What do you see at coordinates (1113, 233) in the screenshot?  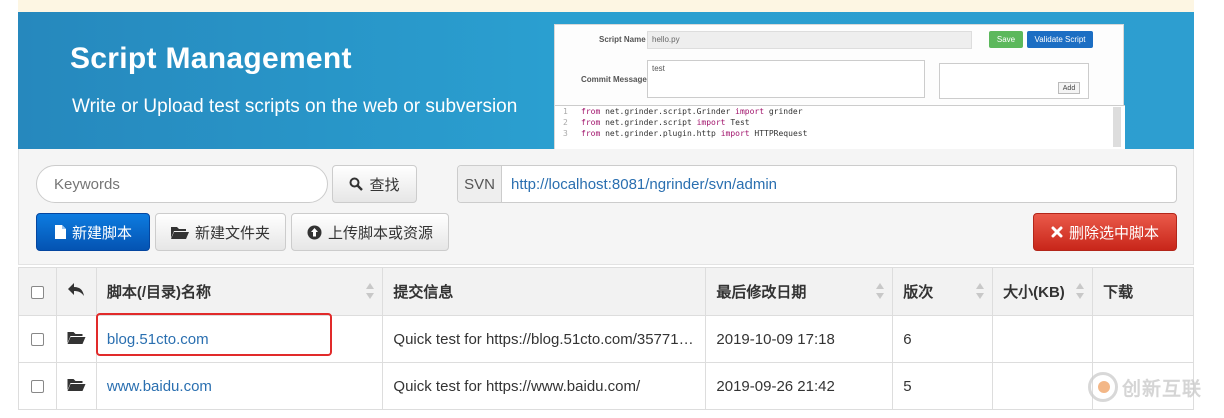 I see `delete-label: 删除选中脚本` at bounding box center [1113, 233].